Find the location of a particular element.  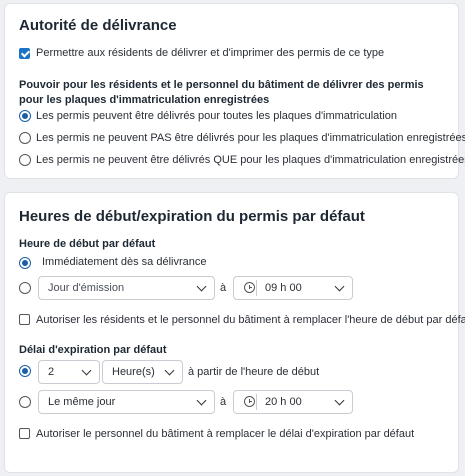

delivery-authority-title: Autorité de délivrance is located at coordinates (98, 25).